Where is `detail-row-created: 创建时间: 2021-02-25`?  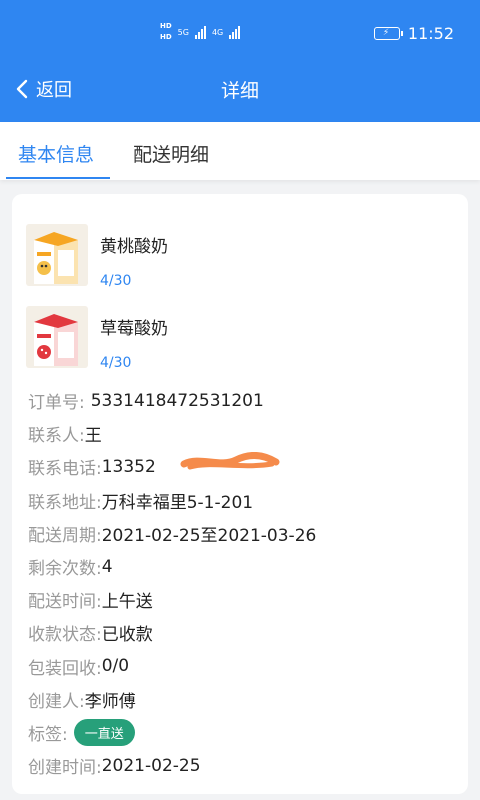
detail-row-created: 创建时间: 2021-02-25 is located at coordinates (172, 765).